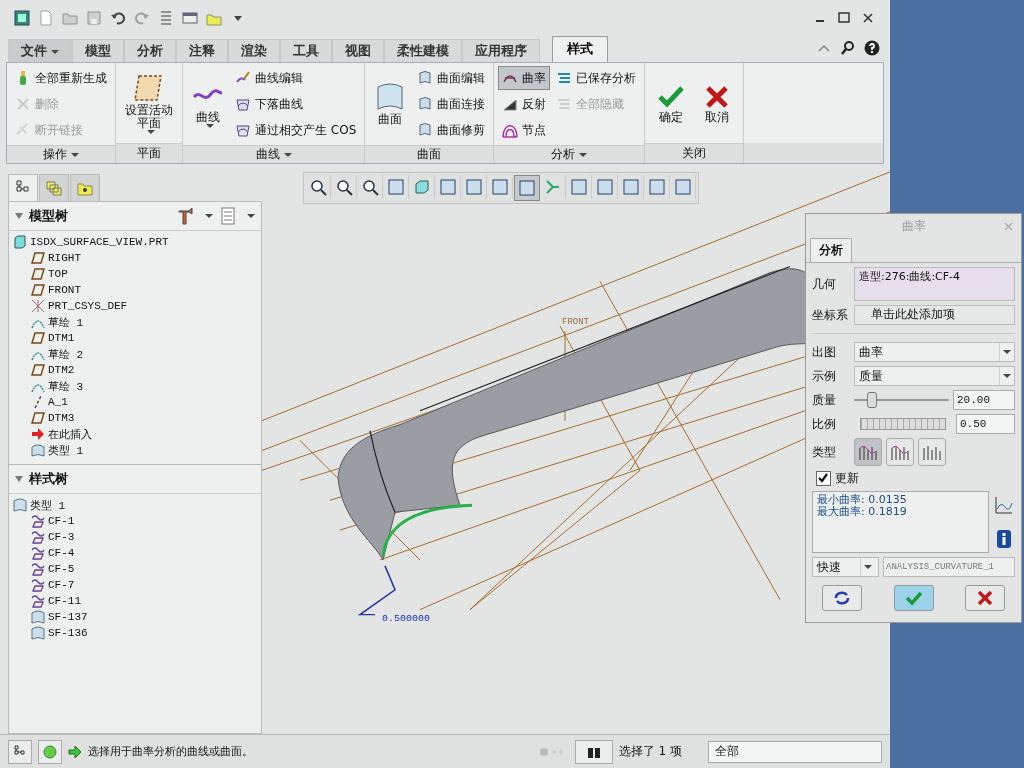 This screenshot has height=768, width=1024. What do you see at coordinates (135, 553) in the screenshot?
I see `tree-item: CF-4` at bounding box center [135, 553].